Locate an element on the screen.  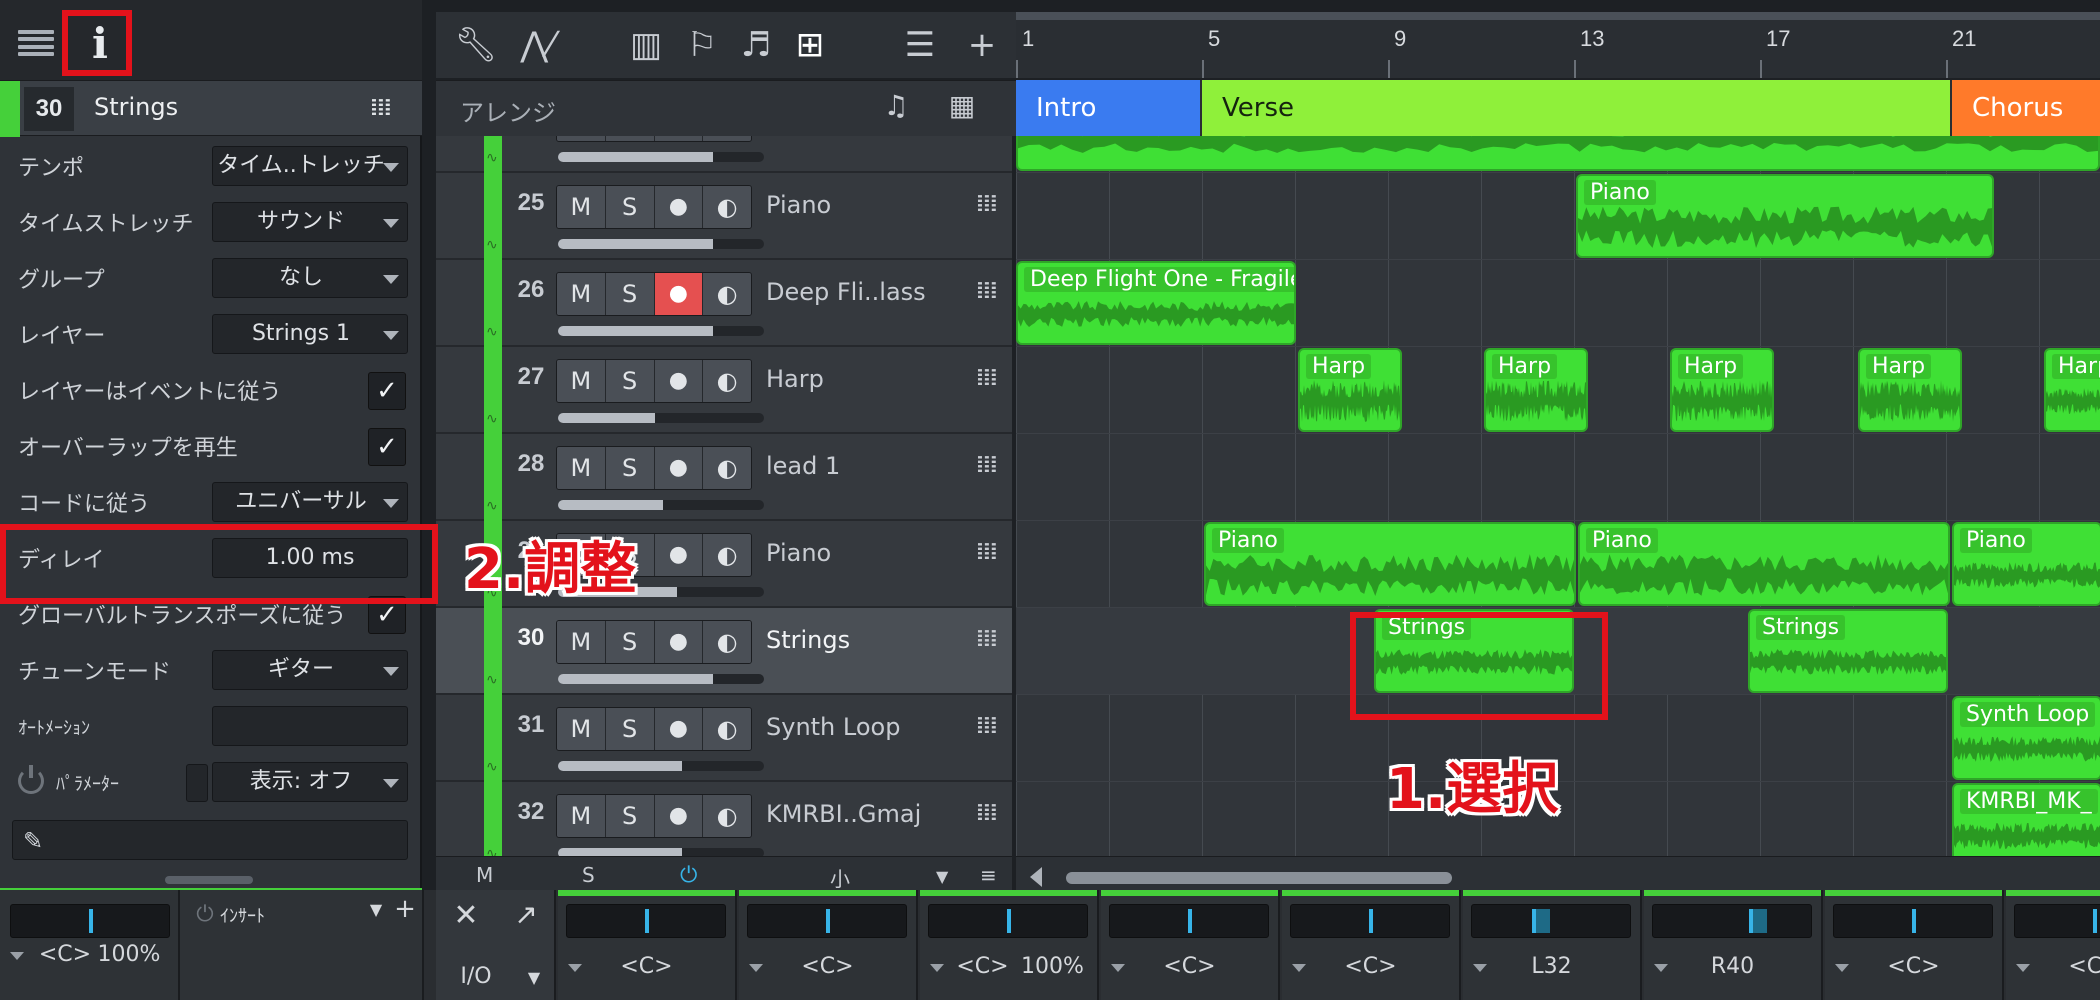
param-select: 表示: オフ is located at coordinates (310, 782).